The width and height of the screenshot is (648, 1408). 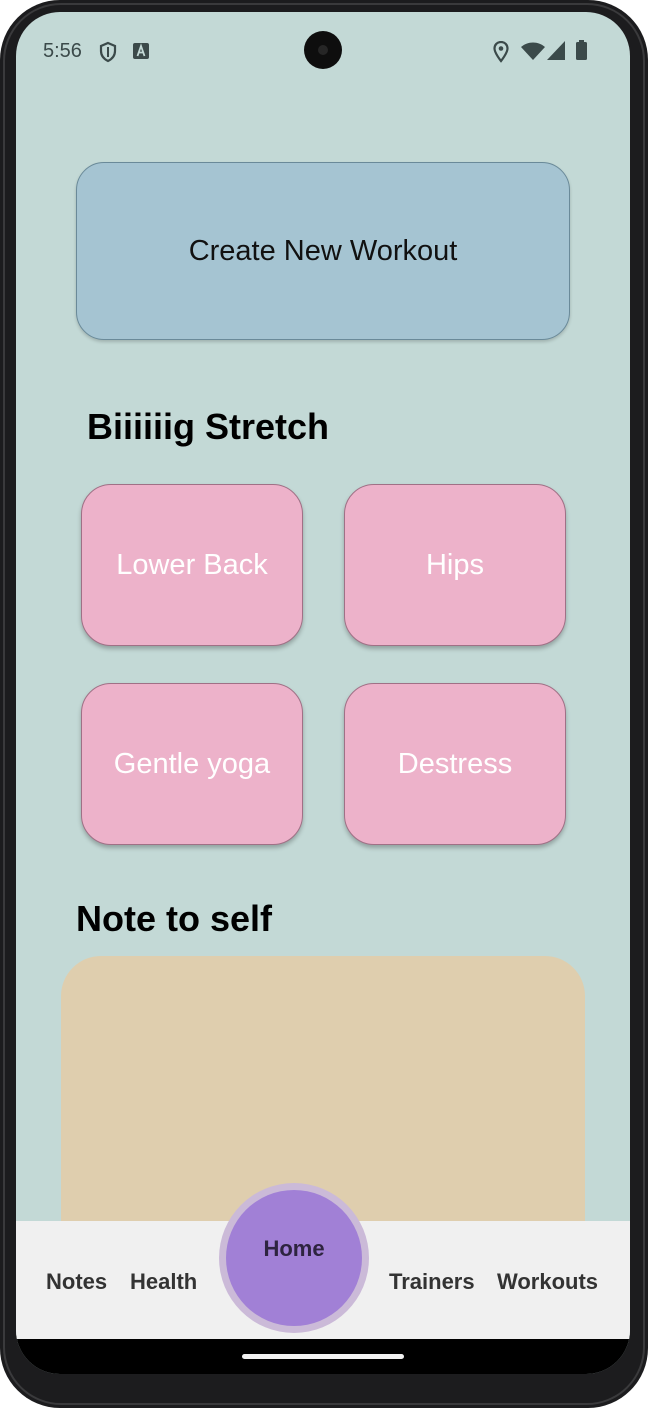 What do you see at coordinates (581, 52) in the screenshot?
I see `battery-icon` at bounding box center [581, 52].